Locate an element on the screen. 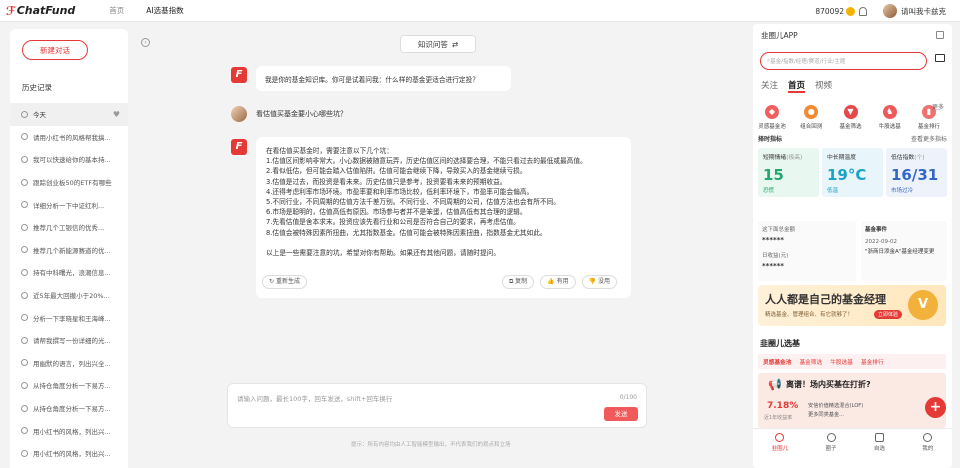 This screenshot has width=960, height=468. panel-search: ⌕ 基金/指数/经理/赛道/行业/主题 is located at coordinates (843, 61).